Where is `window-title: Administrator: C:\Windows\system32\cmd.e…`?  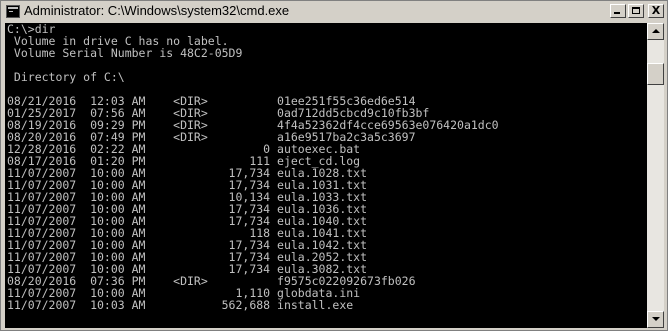 window-title: Administrator: C:\Windows\system32\cmd.e… is located at coordinates (157, 10).